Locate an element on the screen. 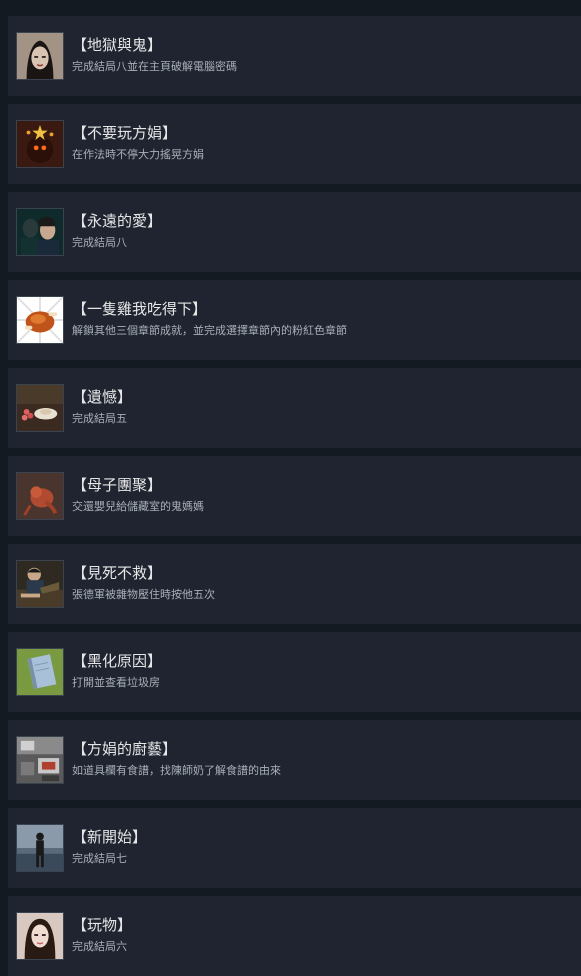 The image size is (581, 976). achievement-item: 【方娟的廚藝】 如道具欄有食譜，找陳師奶了解食譜的由來 is located at coordinates (294, 760).